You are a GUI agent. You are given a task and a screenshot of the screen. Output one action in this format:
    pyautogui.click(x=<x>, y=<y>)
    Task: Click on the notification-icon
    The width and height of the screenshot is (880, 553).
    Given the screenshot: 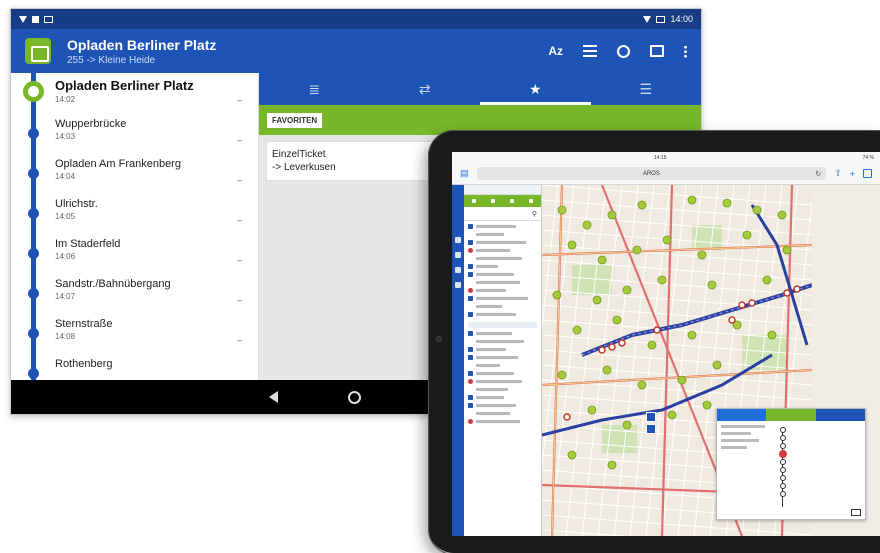 What is the action you would take?
    pyautogui.click(x=35, y=19)
    